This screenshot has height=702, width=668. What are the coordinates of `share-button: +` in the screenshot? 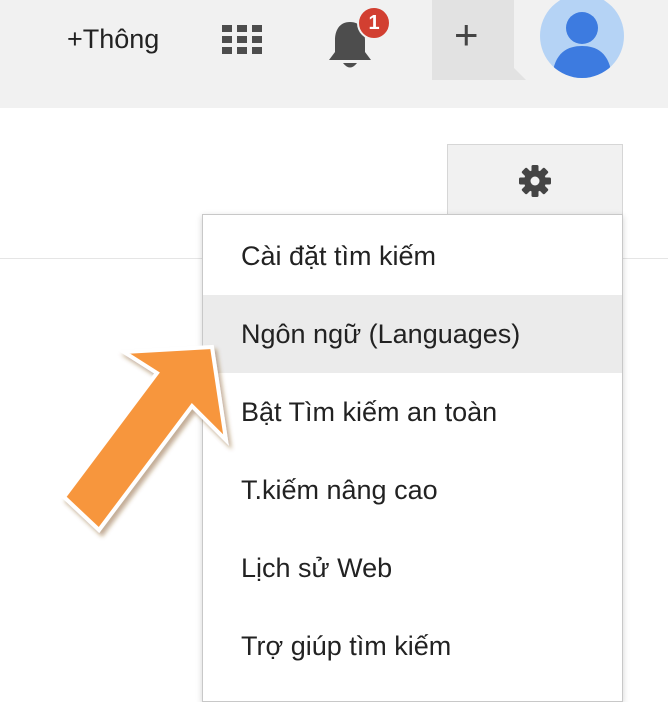 It's located at (479, 40).